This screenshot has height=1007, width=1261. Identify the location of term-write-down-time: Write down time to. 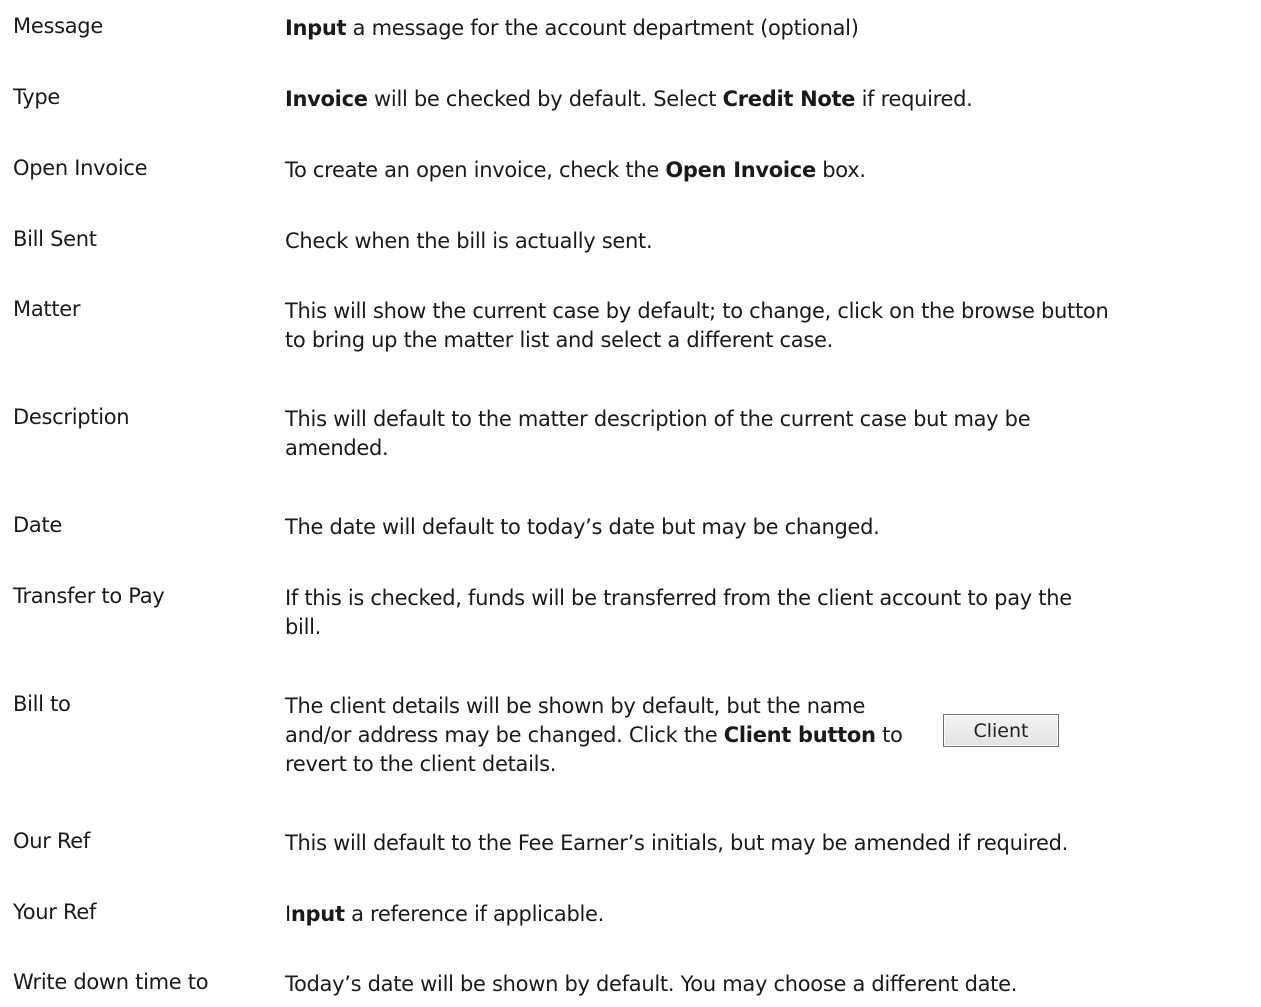
(111, 982).